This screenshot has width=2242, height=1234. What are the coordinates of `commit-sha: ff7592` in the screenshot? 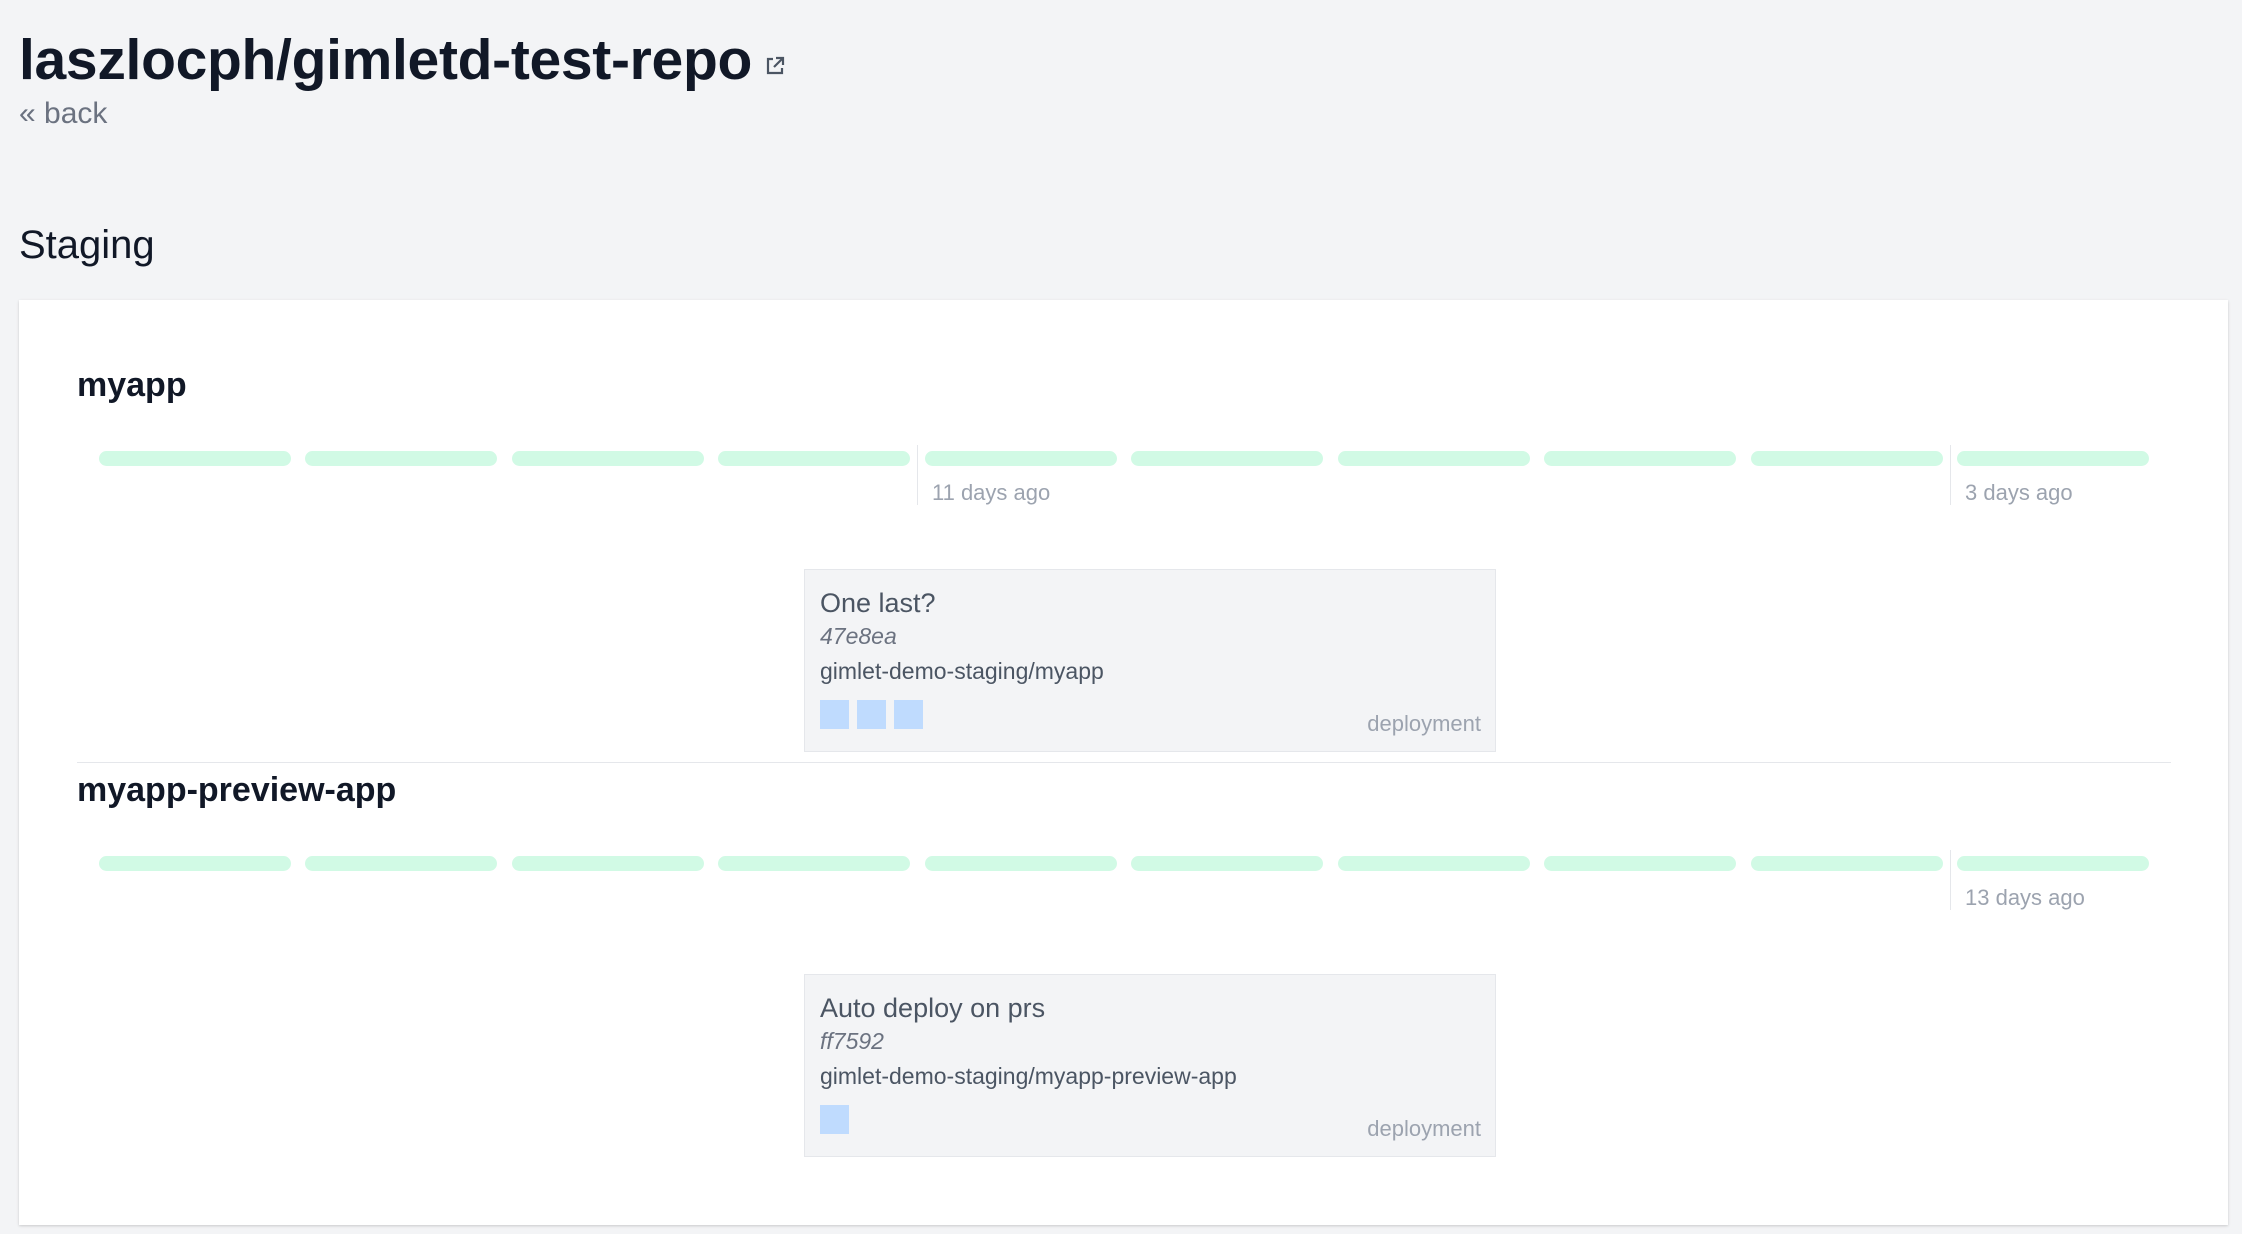 It's located at (852, 1041).